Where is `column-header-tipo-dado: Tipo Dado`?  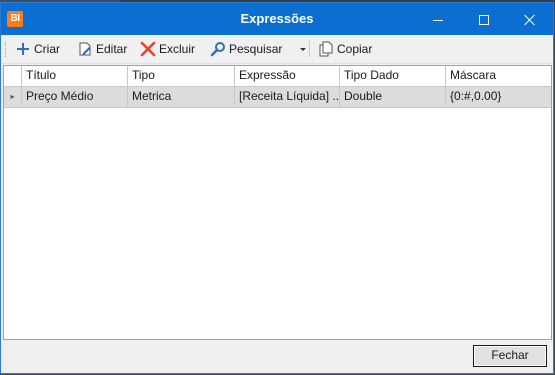 column-header-tipo-dado: Tipo Dado is located at coordinates (393, 76).